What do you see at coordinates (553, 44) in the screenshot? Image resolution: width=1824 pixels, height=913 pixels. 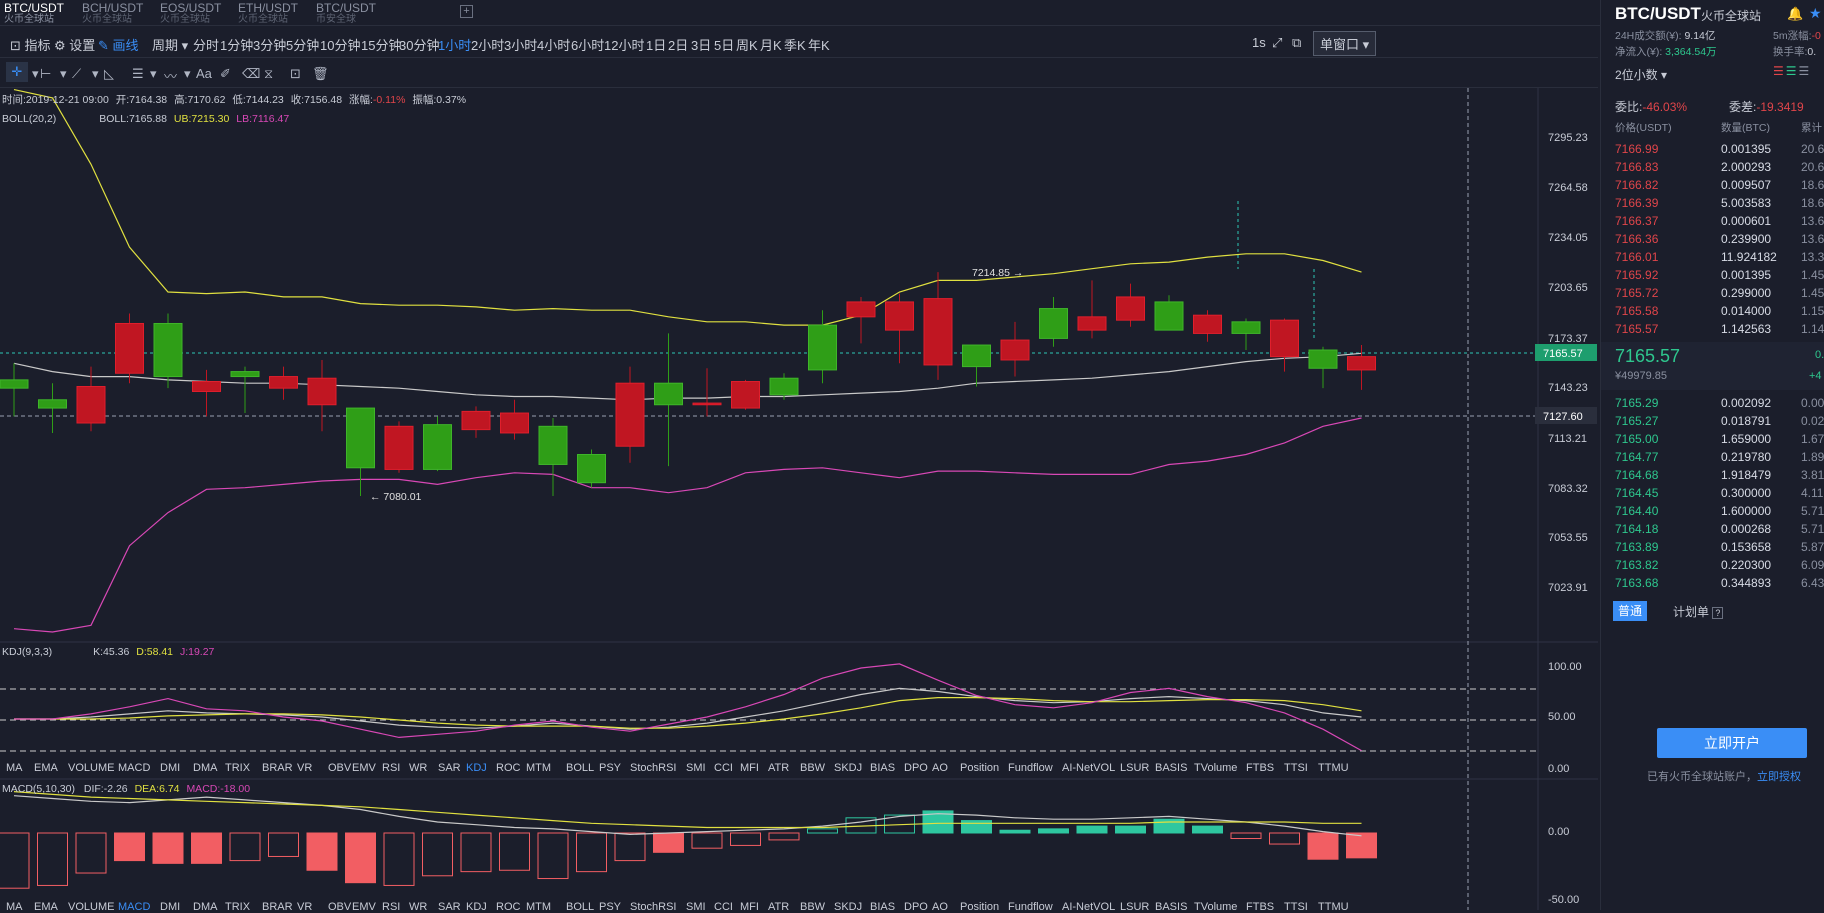 I see `interval-10: 4小时` at bounding box center [553, 44].